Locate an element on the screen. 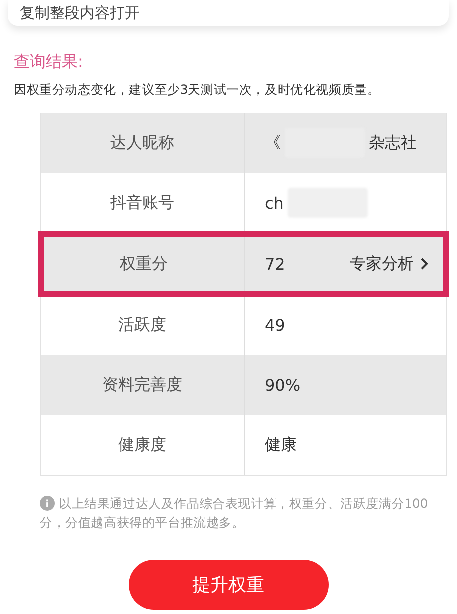  row-value: ch is located at coordinates (274, 203).